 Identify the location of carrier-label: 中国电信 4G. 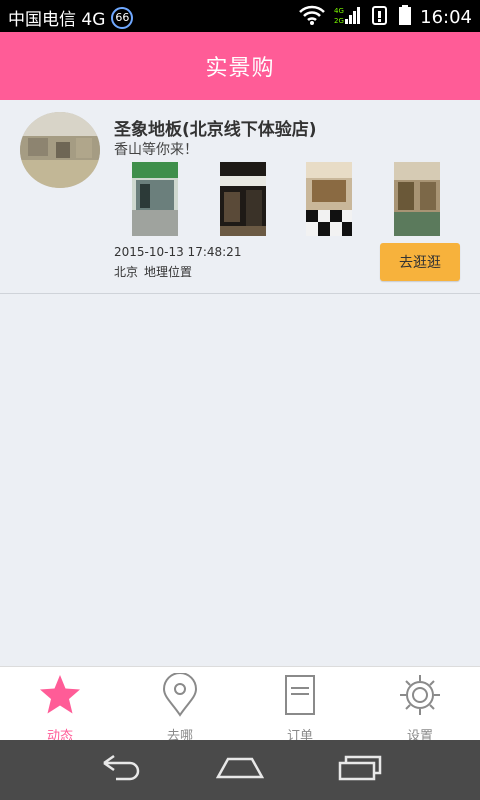
(57, 20).